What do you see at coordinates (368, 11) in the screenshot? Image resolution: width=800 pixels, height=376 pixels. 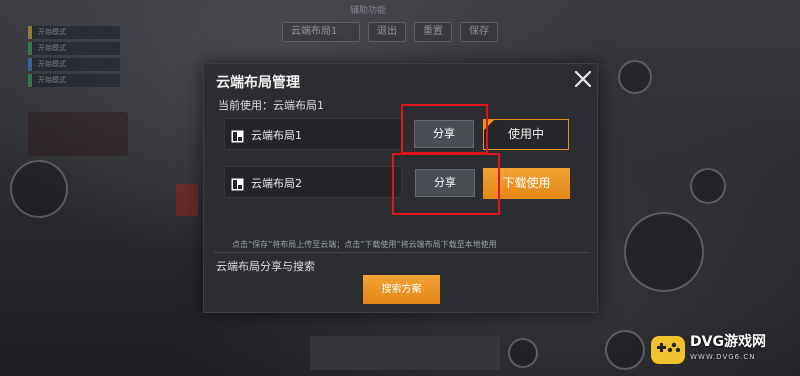 I see `bg-top-title: 辅助功能` at bounding box center [368, 11].